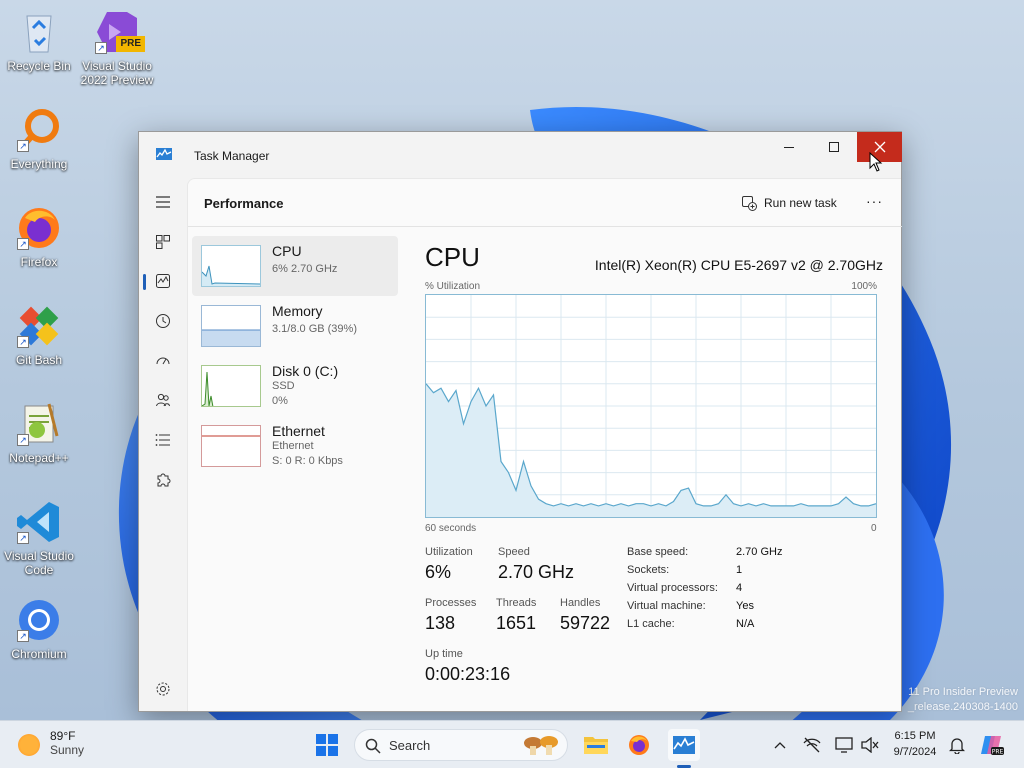  I want to click on taskbar-search-box: Search, so click(461, 745).